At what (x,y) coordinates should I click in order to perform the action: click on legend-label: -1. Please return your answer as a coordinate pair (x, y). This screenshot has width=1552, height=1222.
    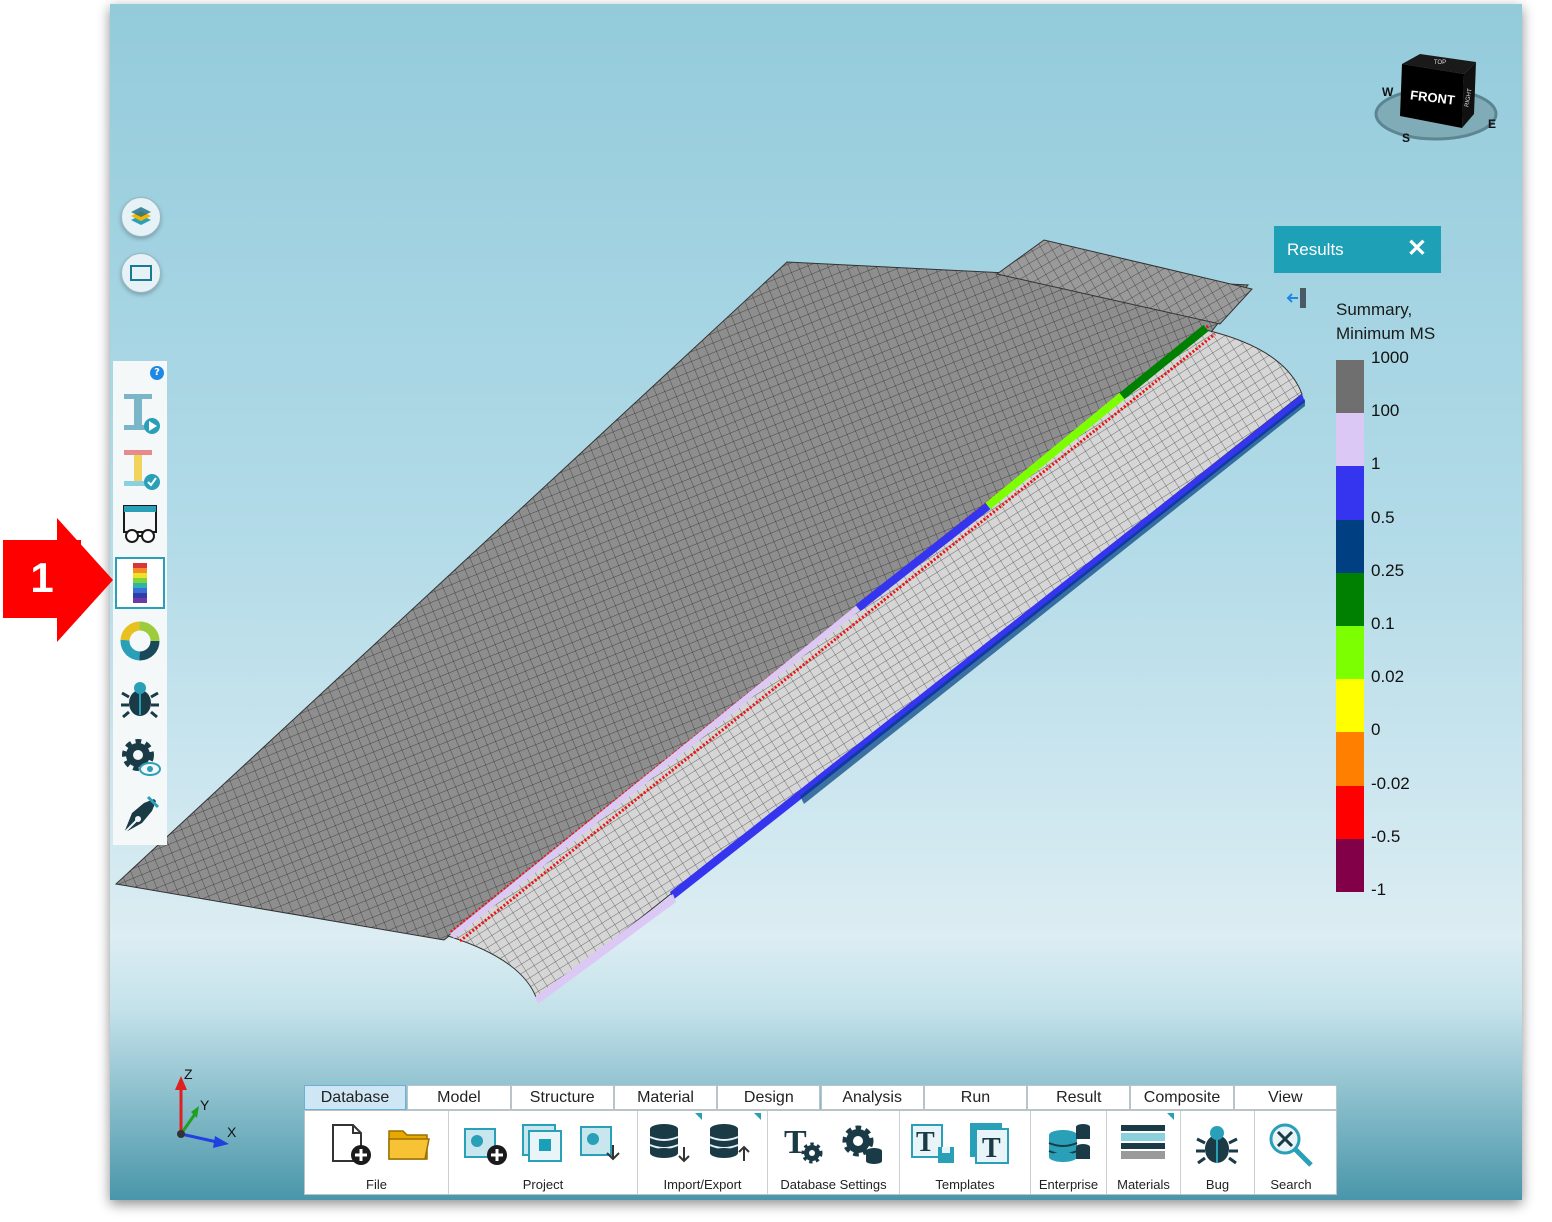
    Looking at the image, I should click on (1379, 889).